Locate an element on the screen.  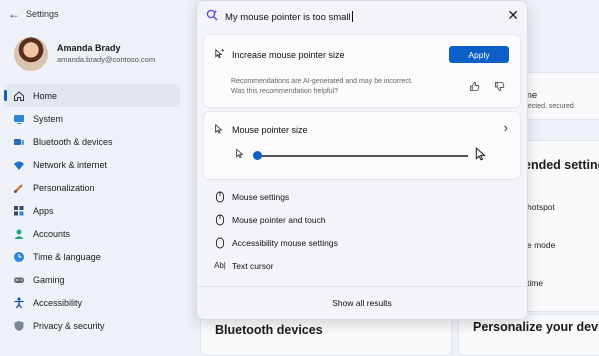
user-name: Amanda Brady is located at coordinates (89, 48).